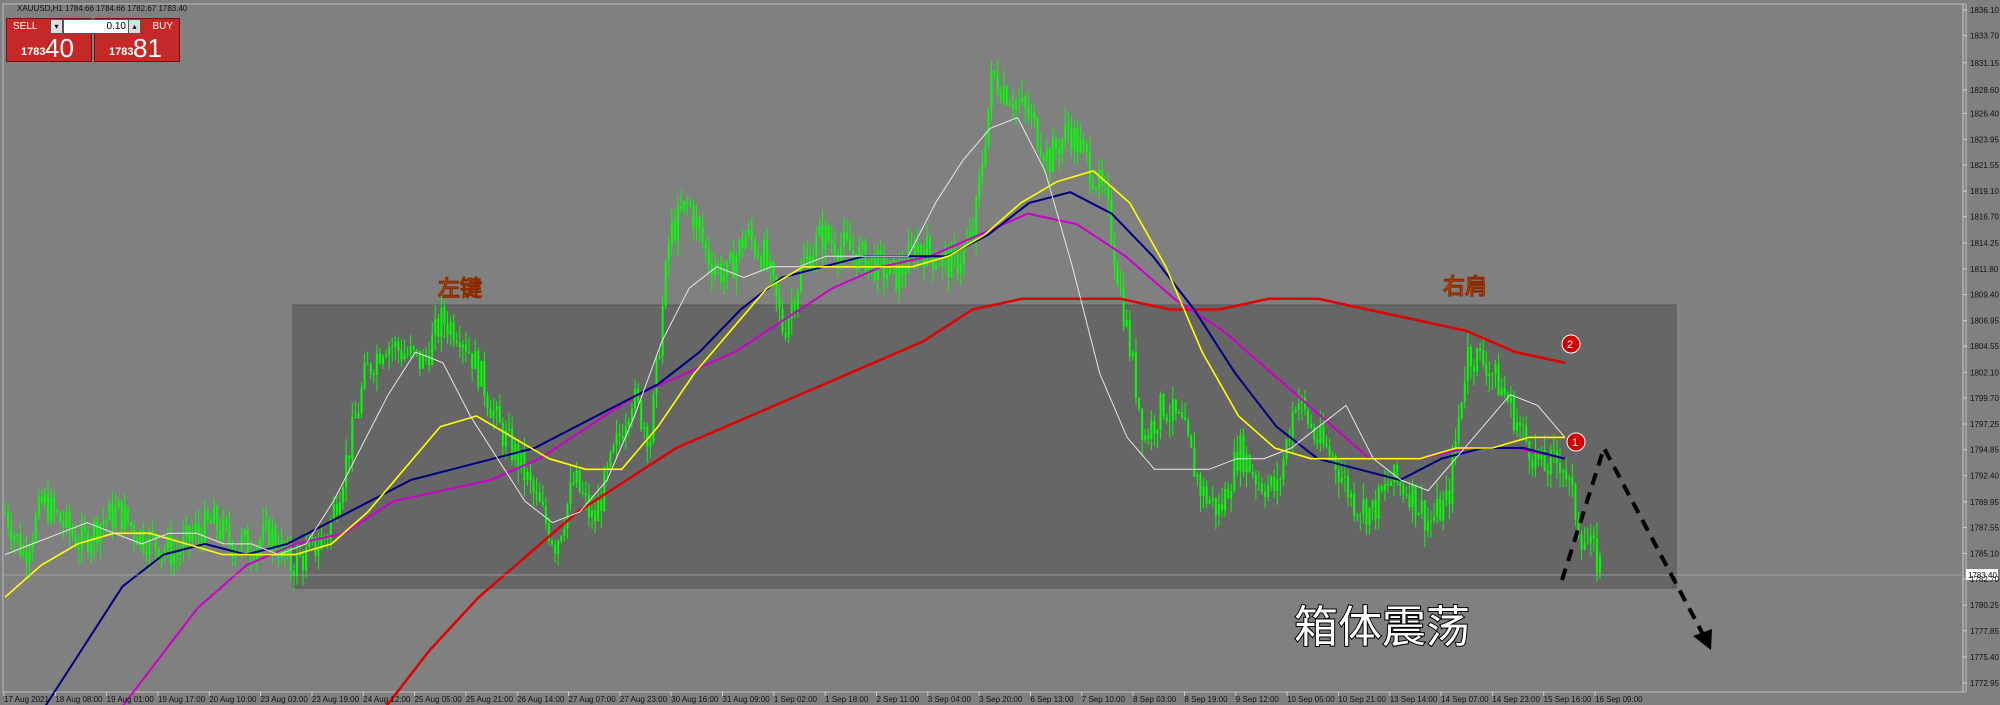 The height and width of the screenshot is (705, 2000). What do you see at coordinates (26, 699) in the screenshot?
I see `x-tick-label: 17 Aug 2021` at bounding box center [26, 699].